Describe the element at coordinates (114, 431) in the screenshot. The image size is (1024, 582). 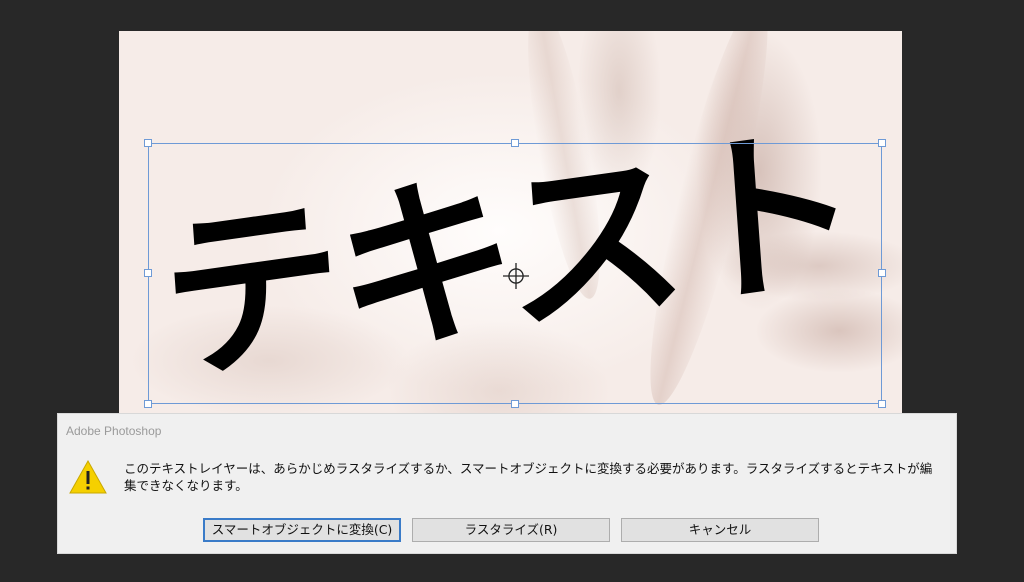
I see `dialog-title: Adobe Photoshop` at that location.